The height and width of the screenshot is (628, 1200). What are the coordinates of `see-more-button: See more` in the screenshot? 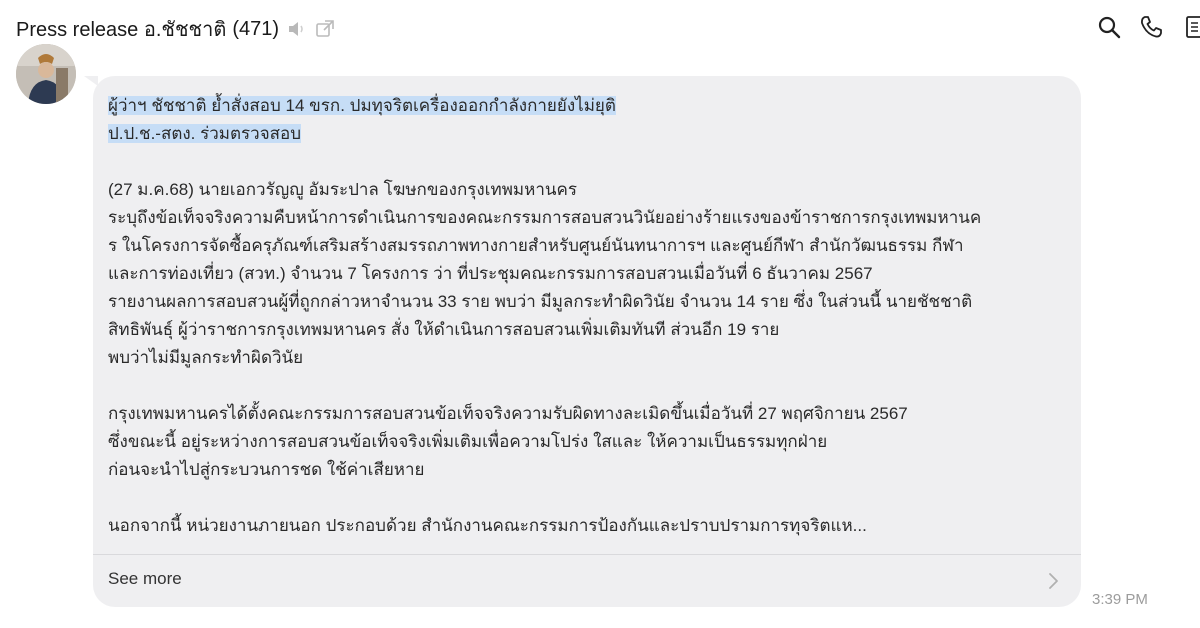 It's located at (587, 581).